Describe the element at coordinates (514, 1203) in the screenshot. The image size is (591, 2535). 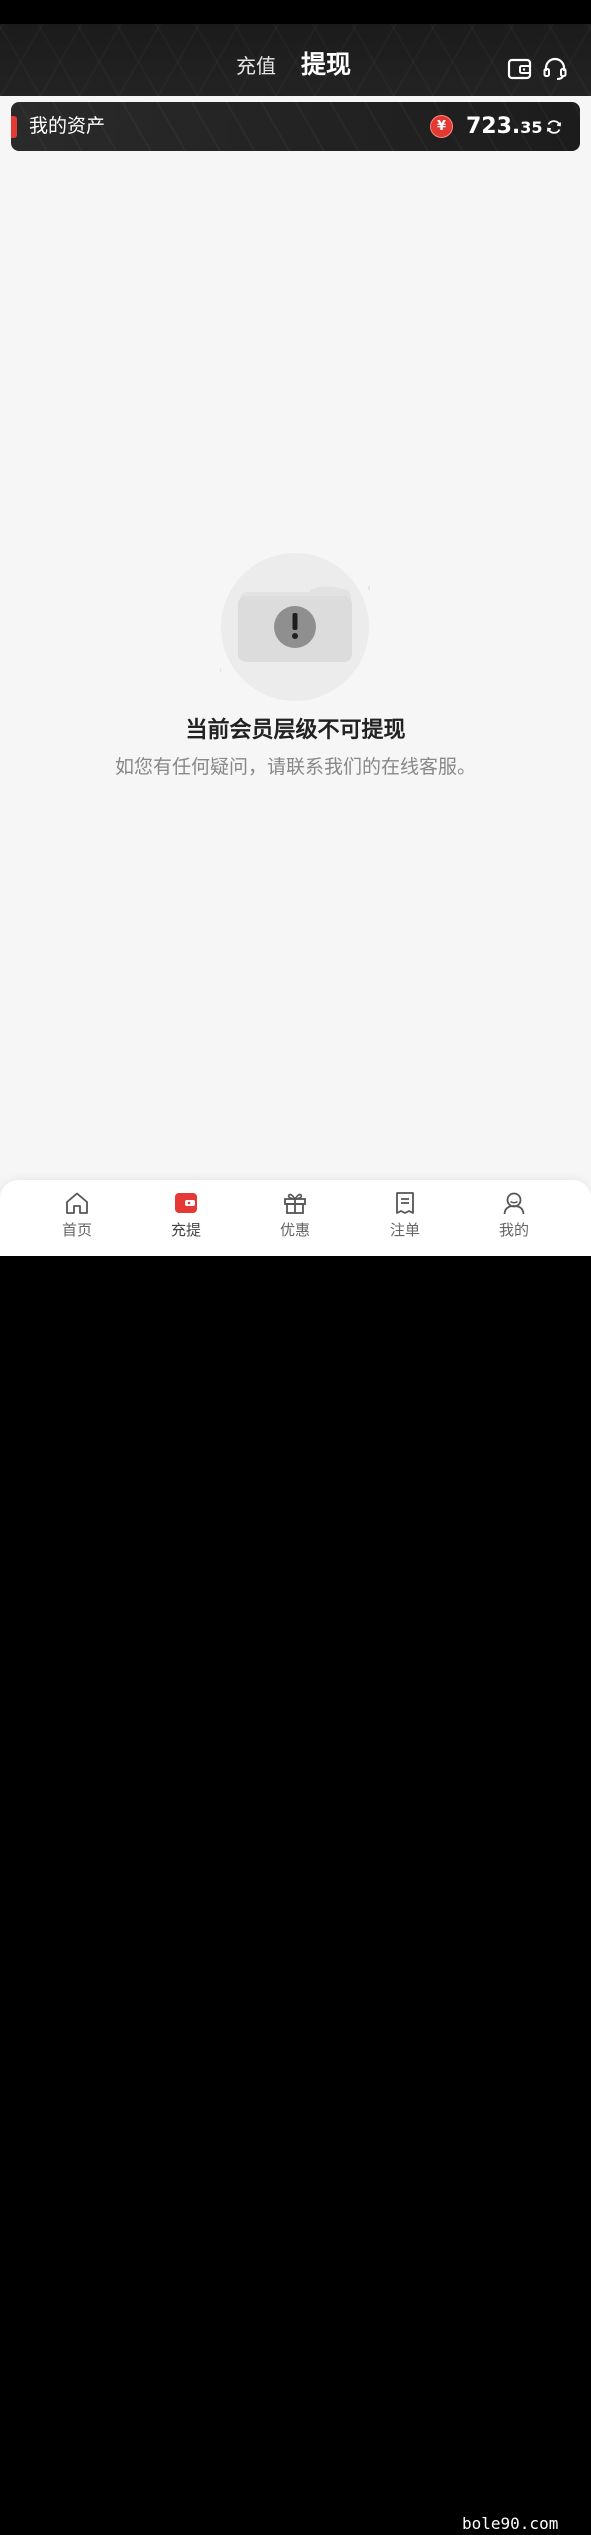
I see `user-icon` at that location.